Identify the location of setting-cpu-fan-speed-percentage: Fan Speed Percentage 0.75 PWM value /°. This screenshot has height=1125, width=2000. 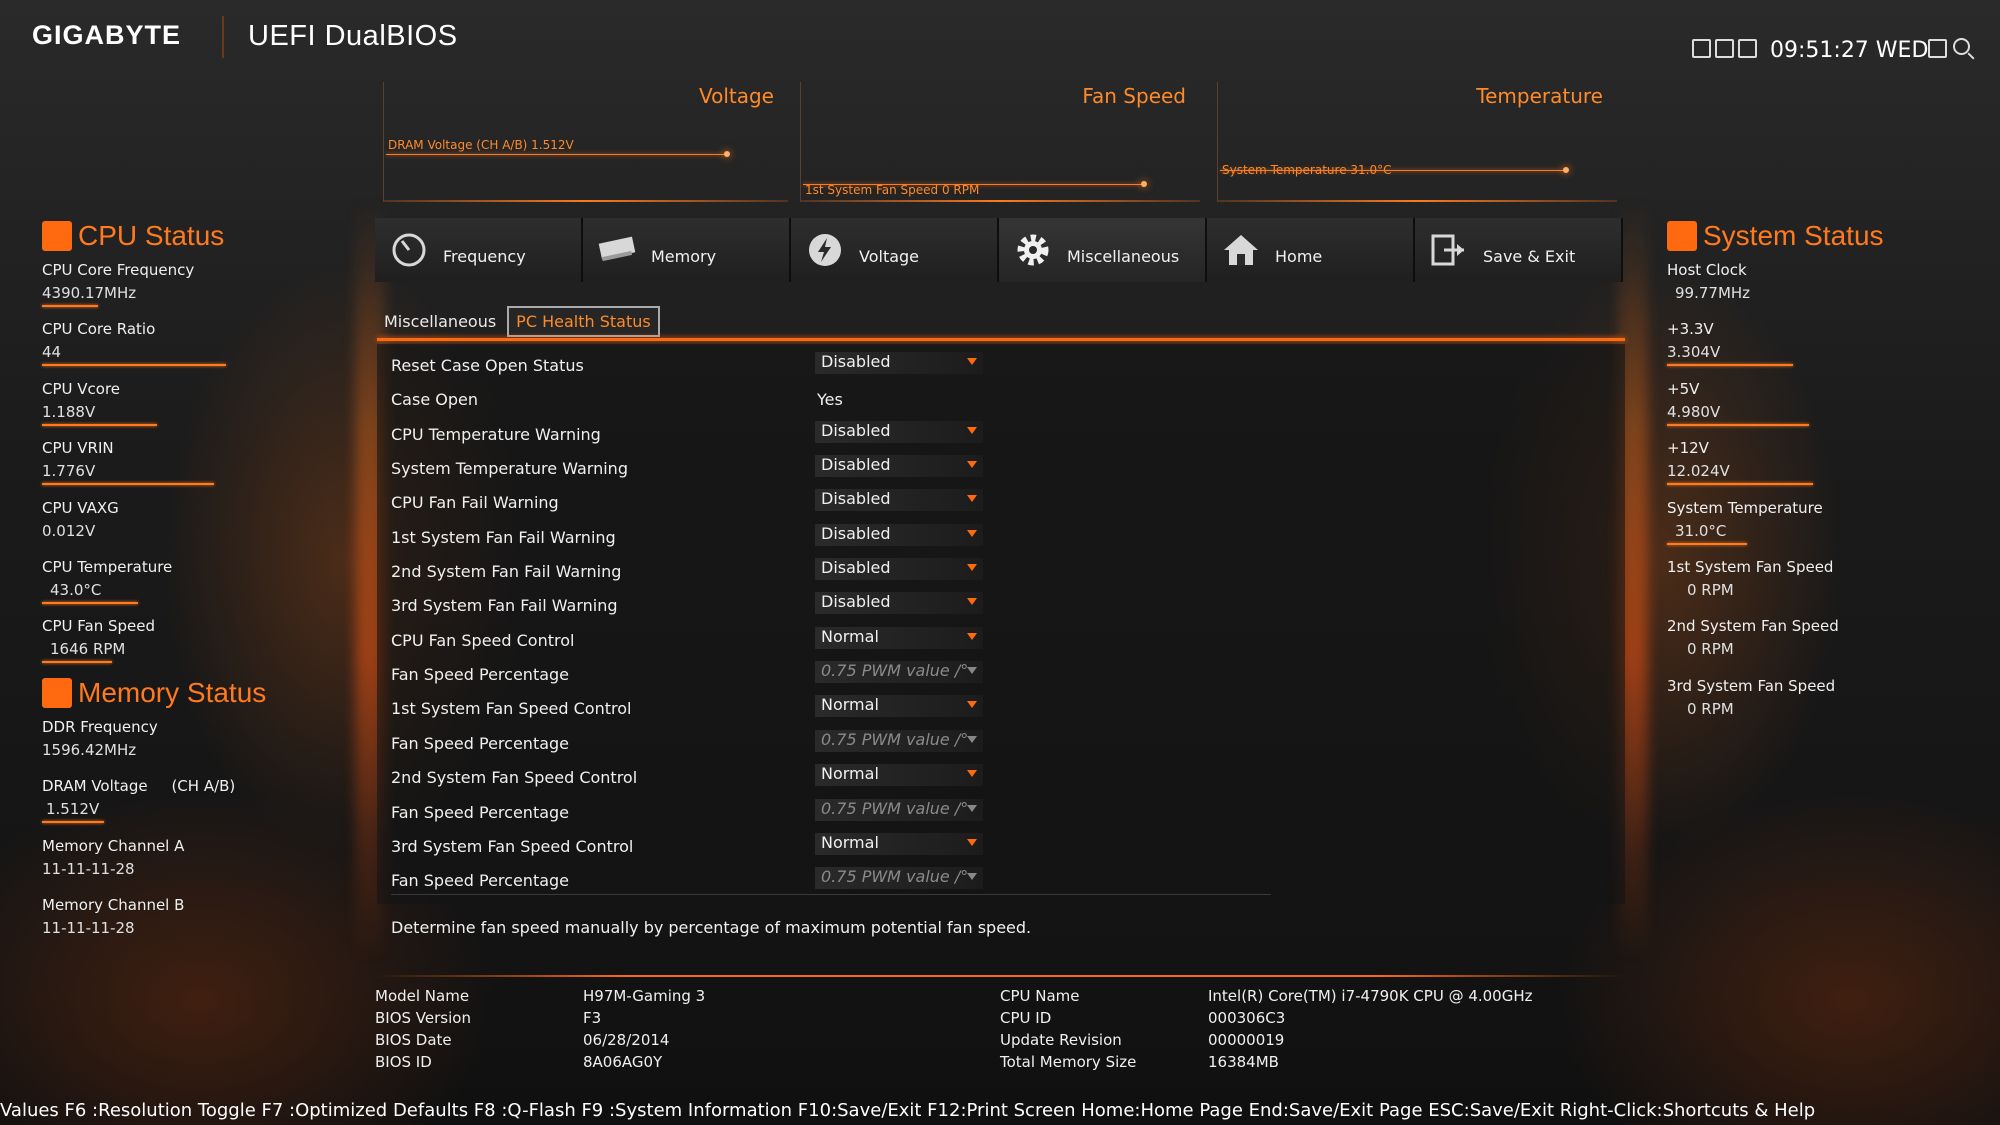
(891, 673).